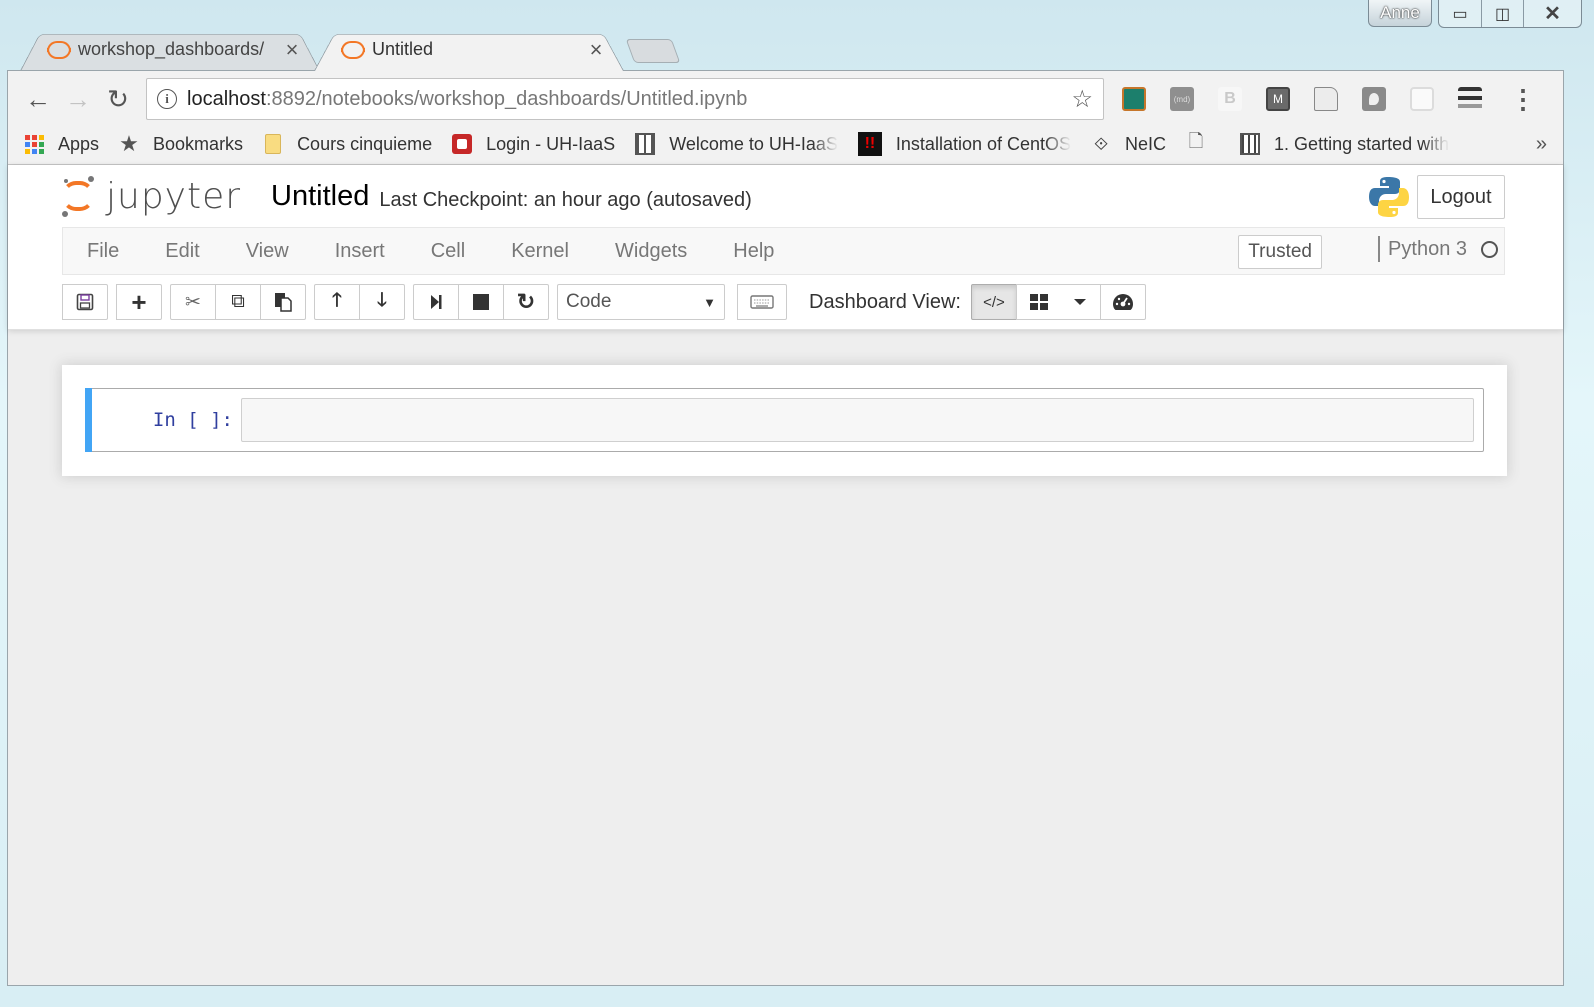 This screenshot has height=1007, width=1594. Describe the element at coordinates (1146, 143) in the screenshot. I see `bookmark-label: NeIC` at that location.